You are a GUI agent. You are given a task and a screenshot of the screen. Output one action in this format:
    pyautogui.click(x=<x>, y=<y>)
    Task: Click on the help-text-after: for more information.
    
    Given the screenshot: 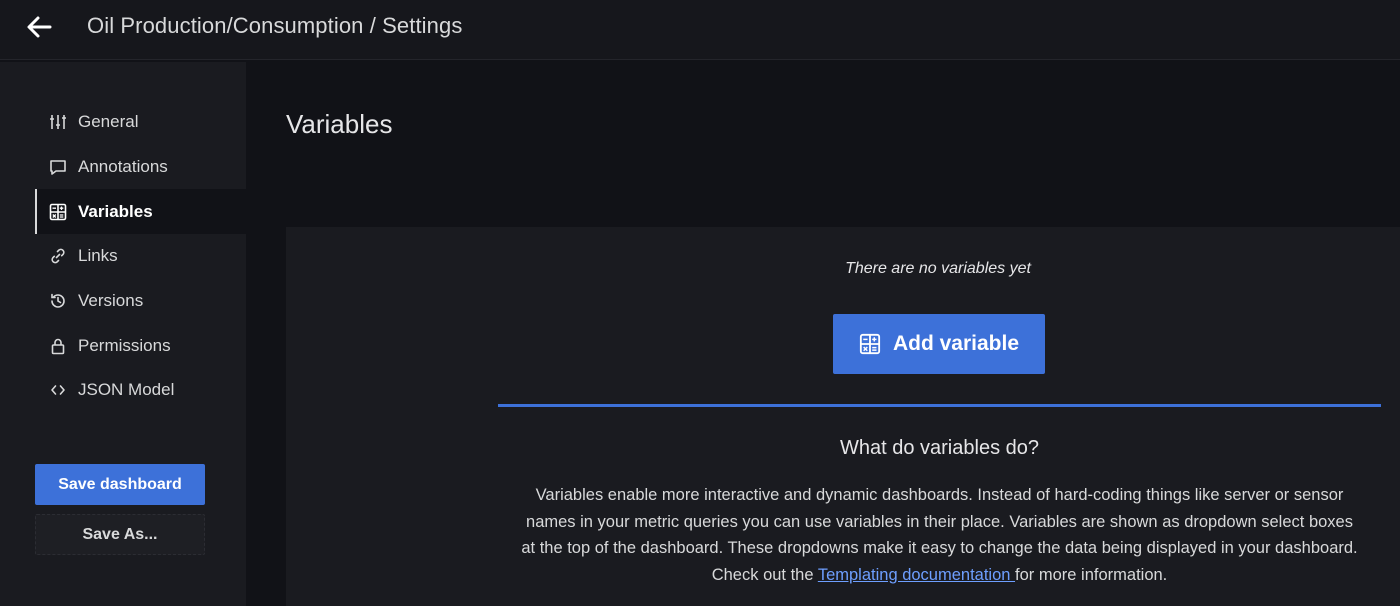 What is the action you would take?
    pyautogui.click(x=1091, y=574)
    